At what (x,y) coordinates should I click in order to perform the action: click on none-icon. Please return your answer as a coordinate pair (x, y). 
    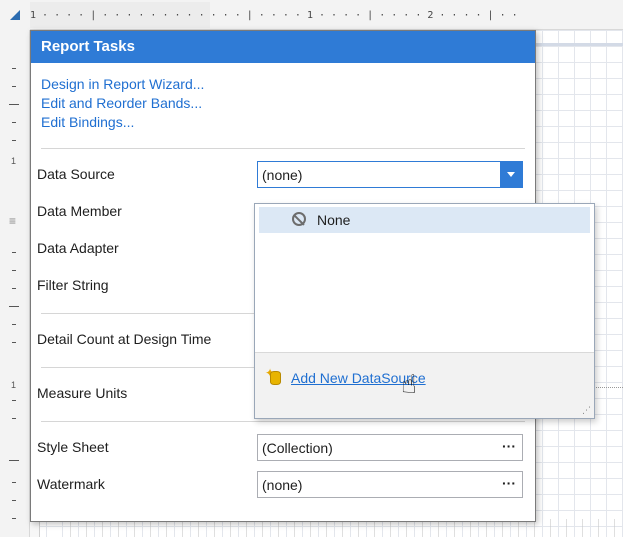
    Looking at the image, I should click on (299, 219).